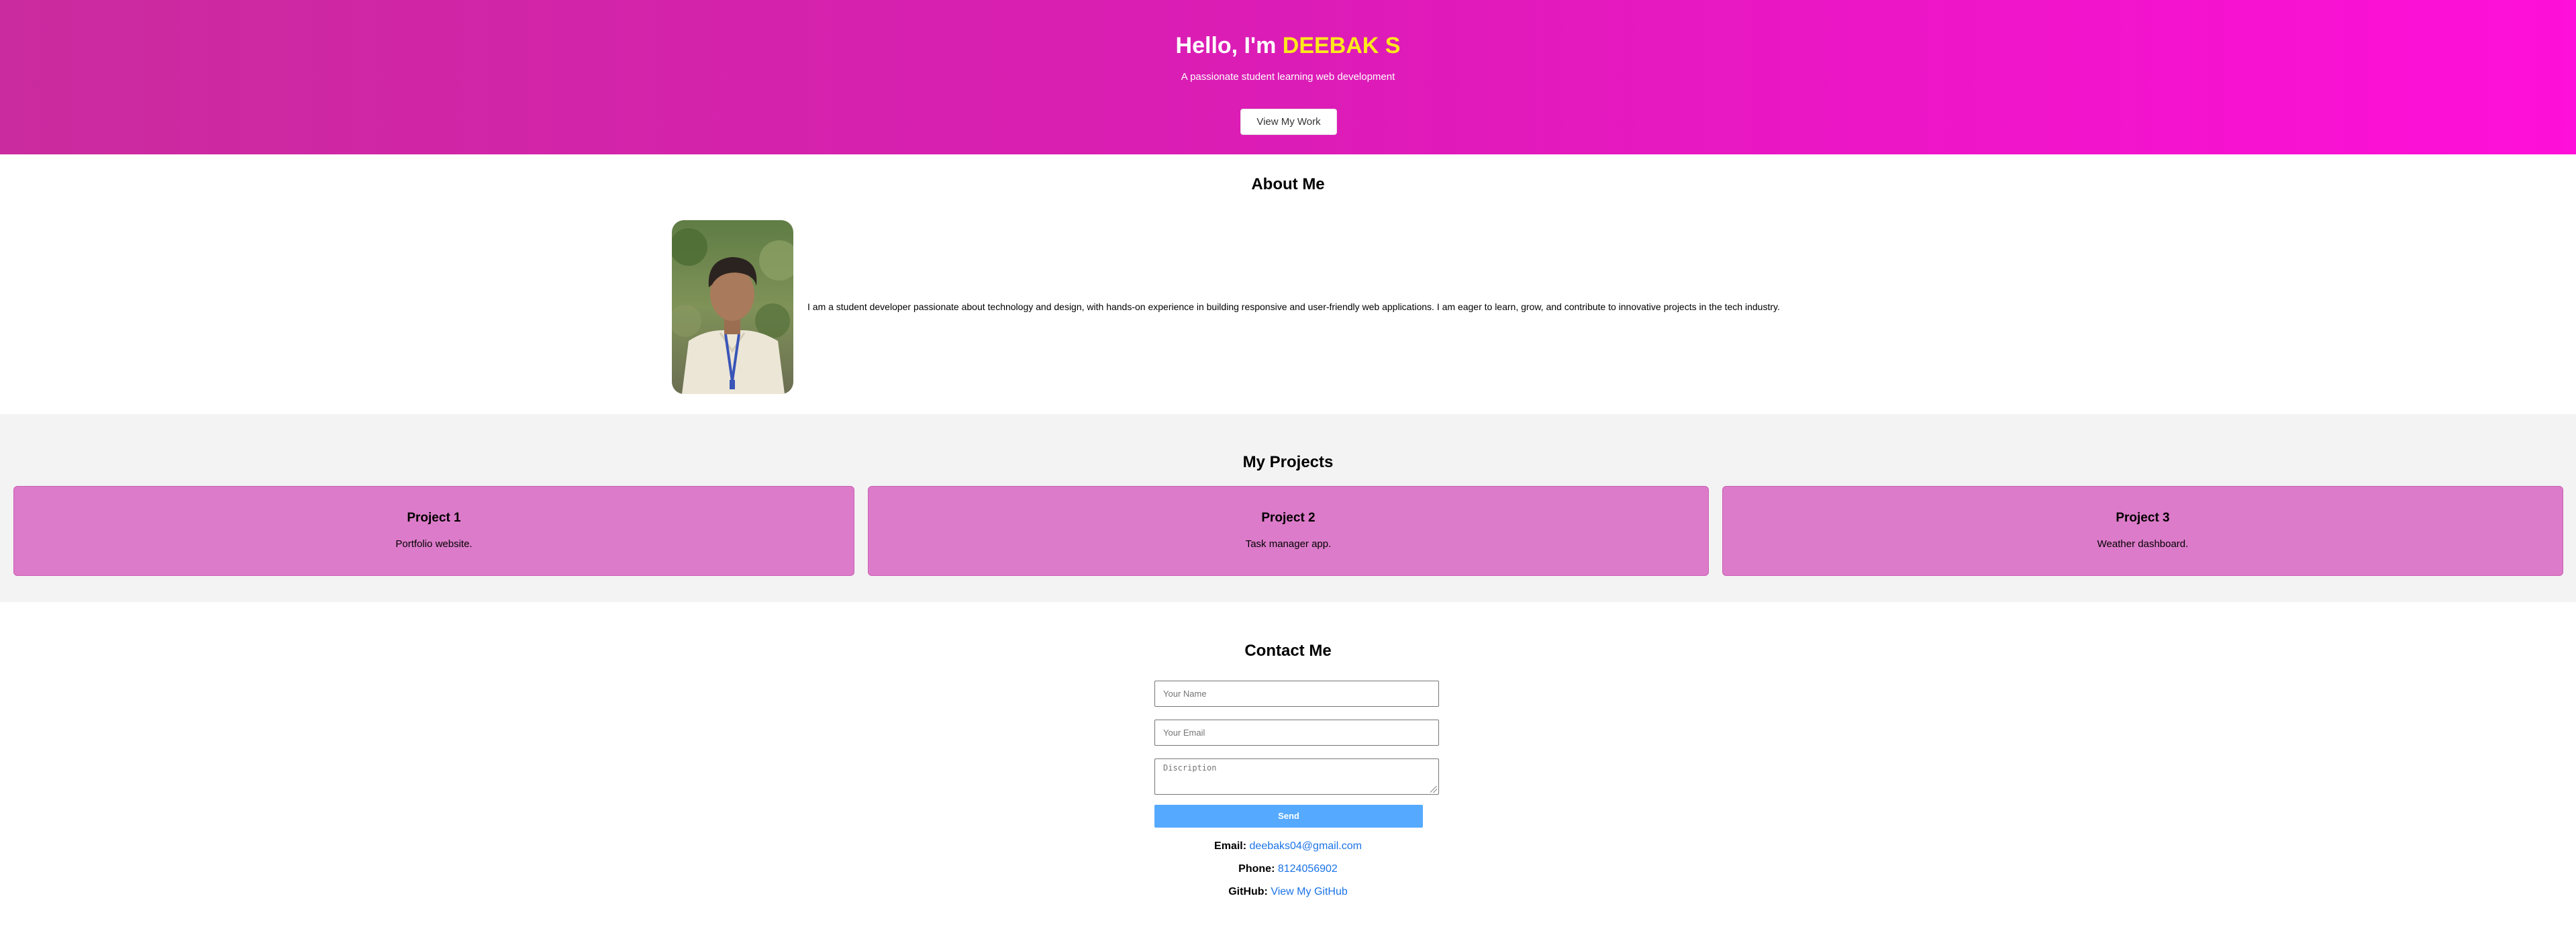 The image size is (2576, 933). I want to click on project-title: Project 2, so click(1288, 518).